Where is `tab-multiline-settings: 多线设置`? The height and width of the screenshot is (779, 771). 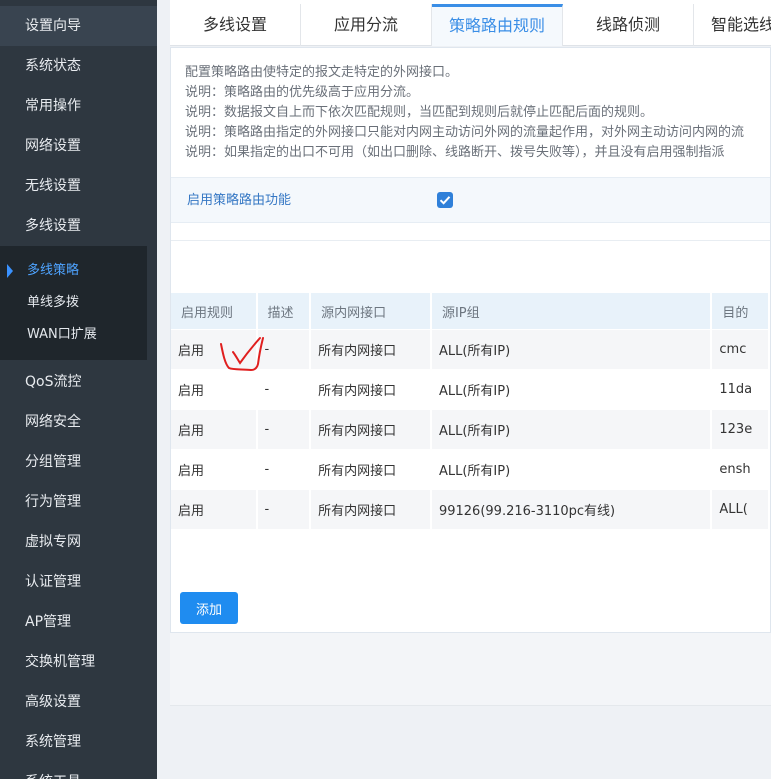 tab-multiline-settings: 多线设置 is located at coordinates (235, 25).